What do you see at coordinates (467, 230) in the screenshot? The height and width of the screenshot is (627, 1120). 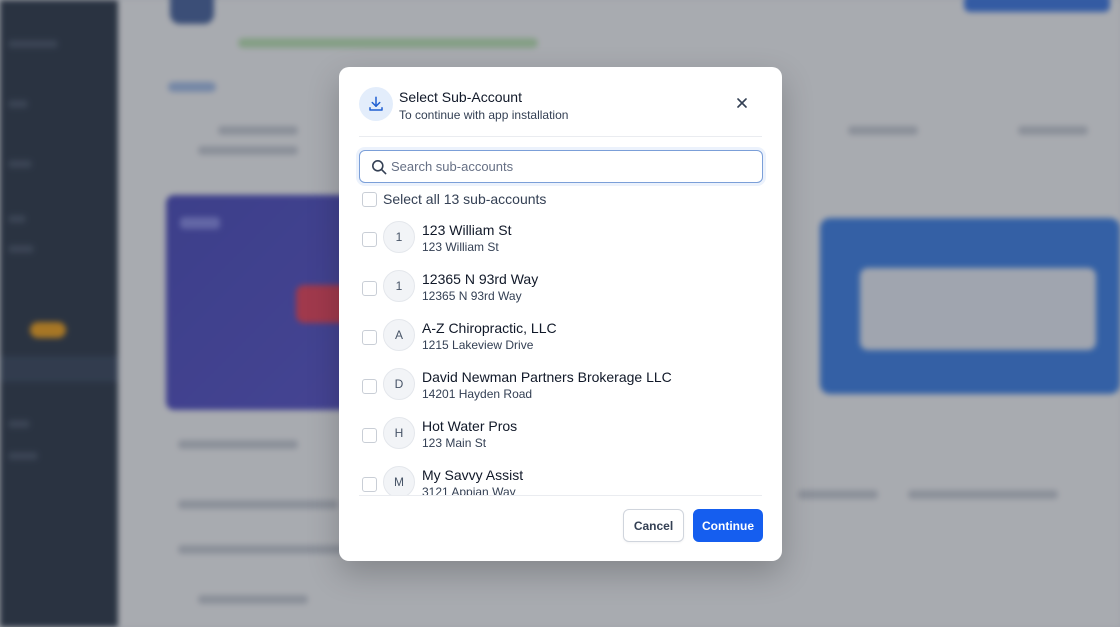 I see `account-name: 123 William St` at bounding box center [467, 230].